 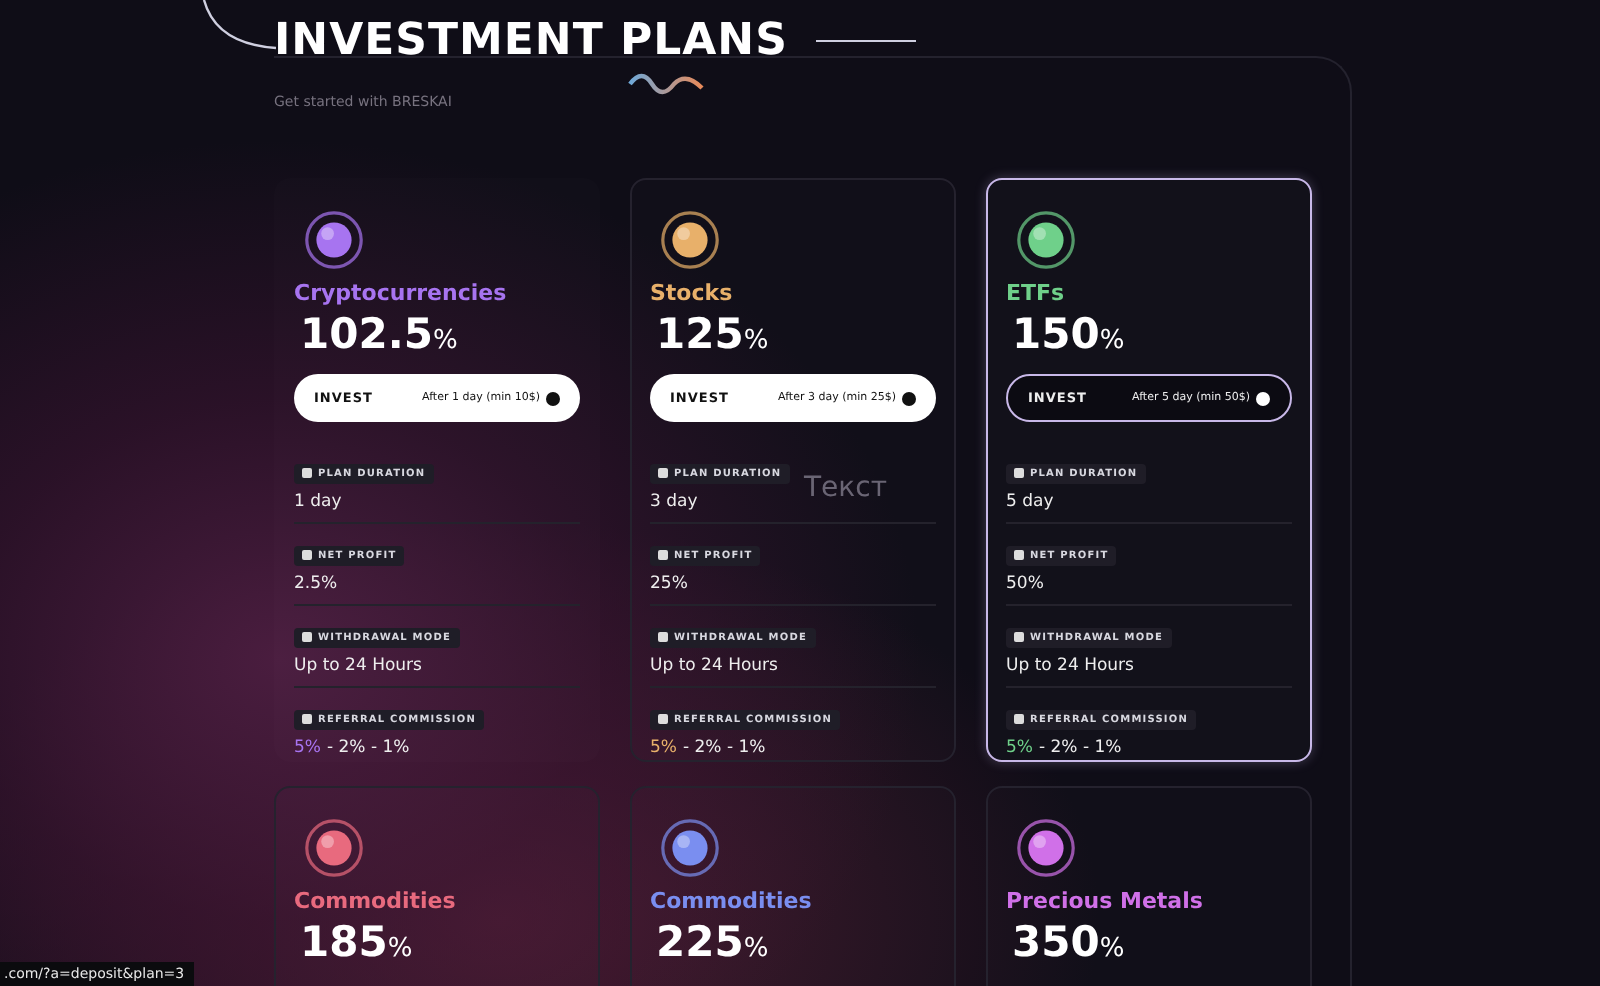 What do you see at coordinates (1031, 502) in the screenshot?
I see `detail-value: 5 day` at bounding box center [1031, 502].